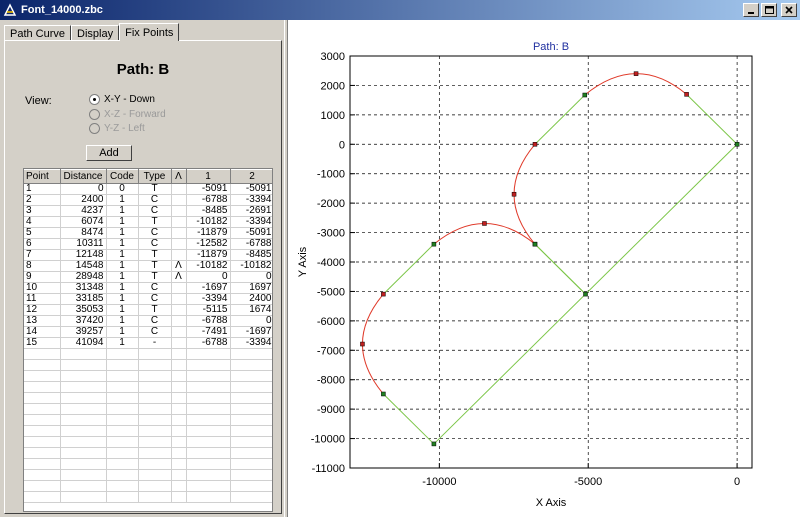 Image resolution: width=800 pixels, height=517 pixels. I want to click on table-cell: 15, so click(42, 343).